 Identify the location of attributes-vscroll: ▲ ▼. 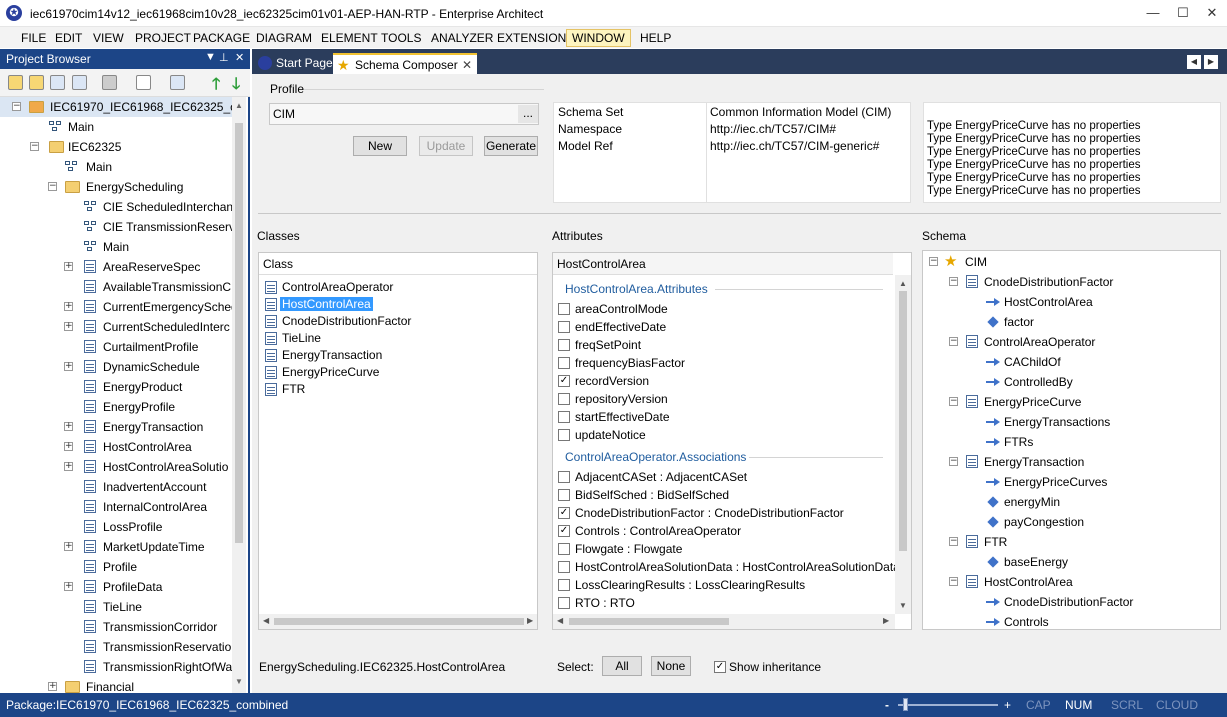
(903, 444).